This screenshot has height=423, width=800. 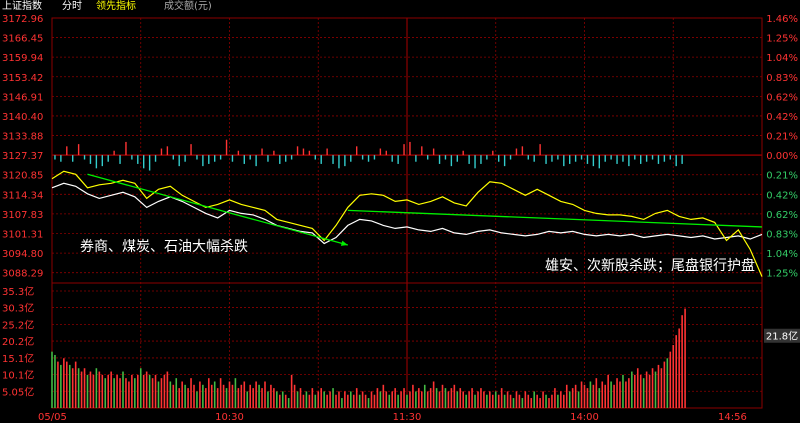 What do you see at coordinates (18, 358) in the screenshot?
I see `volume-tick-label: 15.1亿` at bounding box center [18, 358].